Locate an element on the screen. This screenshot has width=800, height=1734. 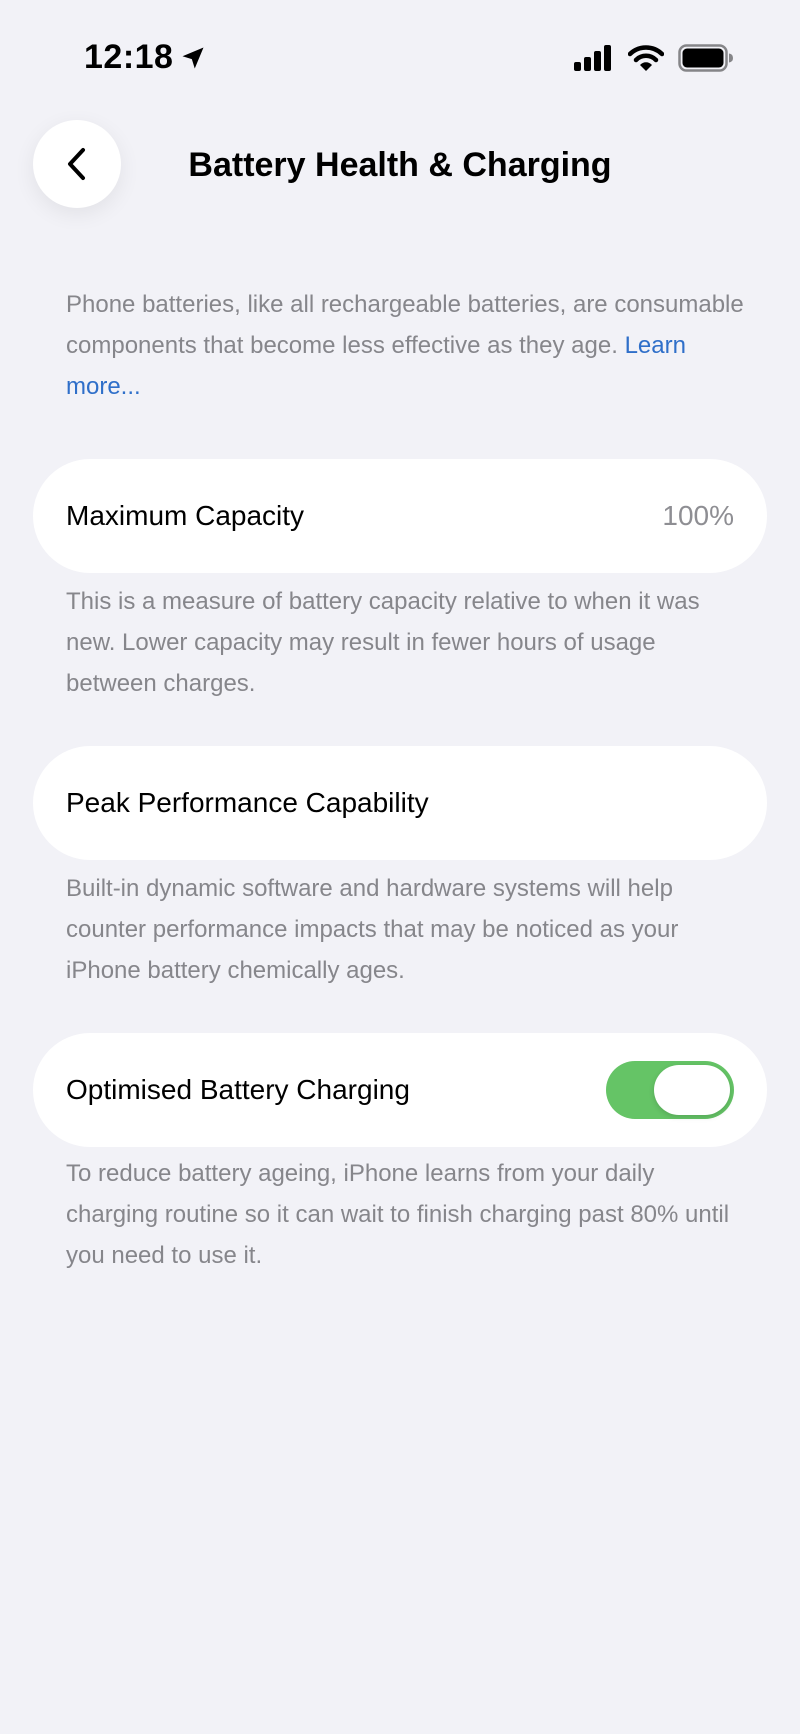
status-time: 12:18 is located at coordinates (129, 57).